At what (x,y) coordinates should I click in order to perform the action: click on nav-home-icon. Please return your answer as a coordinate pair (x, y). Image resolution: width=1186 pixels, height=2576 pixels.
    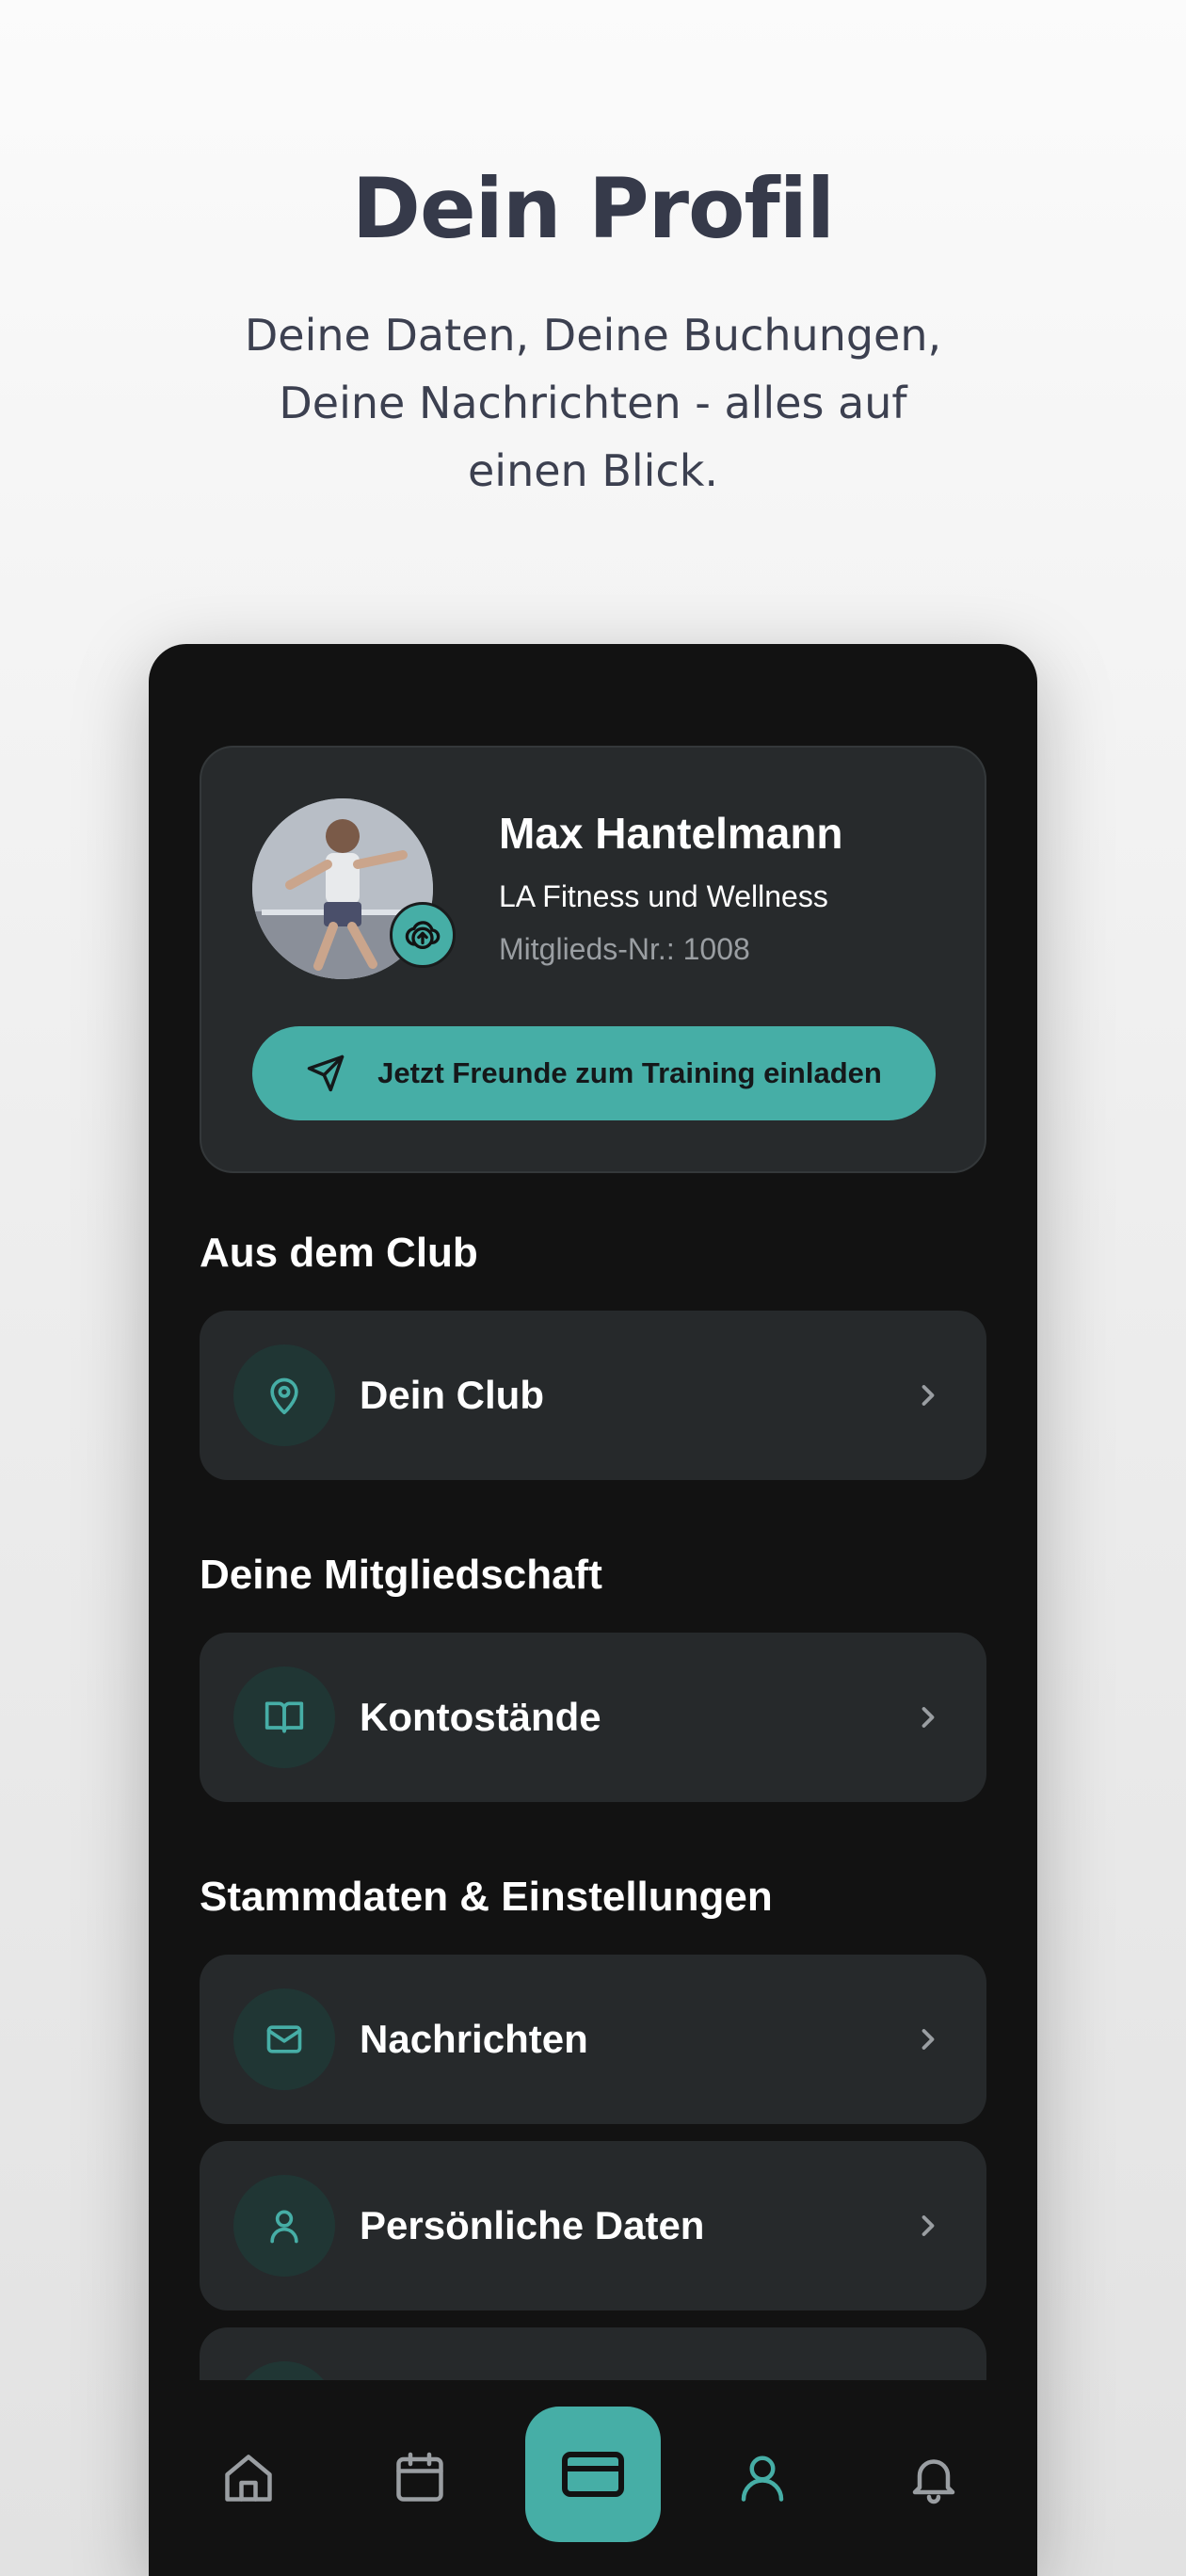
    Looking at the image, I should click on (248, 2478).